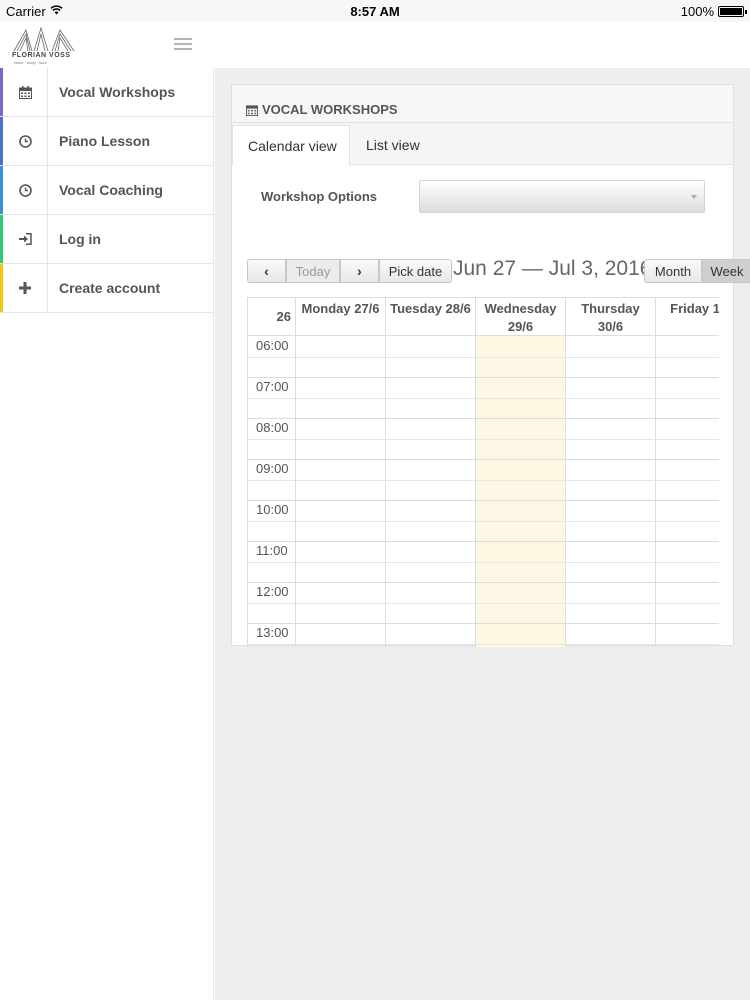 Image resolution: width=750 pixels, height=1000 pixels. What do you see at coordinates (25, 288) in the screenshot?
I see `plus-icon` at bounding box center [25, 288].